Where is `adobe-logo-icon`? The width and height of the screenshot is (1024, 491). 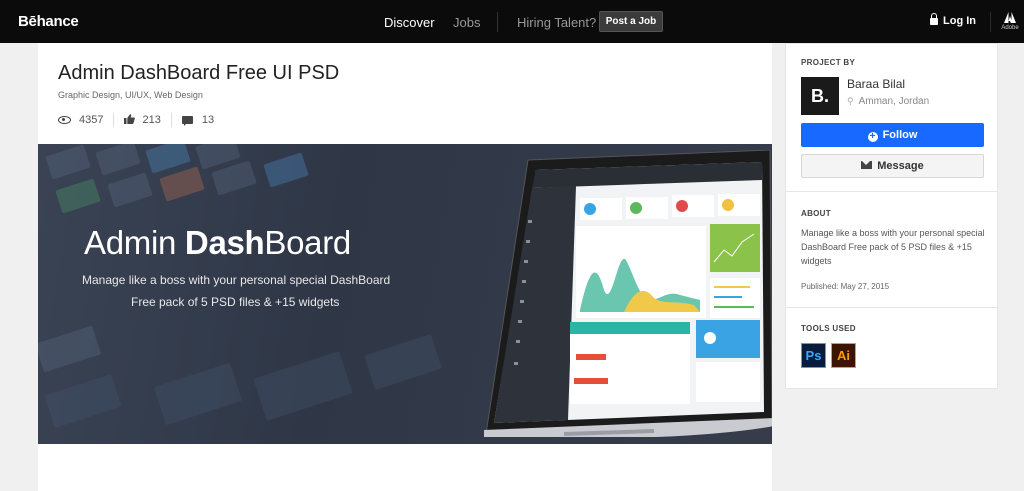 adobe-logo-icon is located at coordinates (1010, 18).